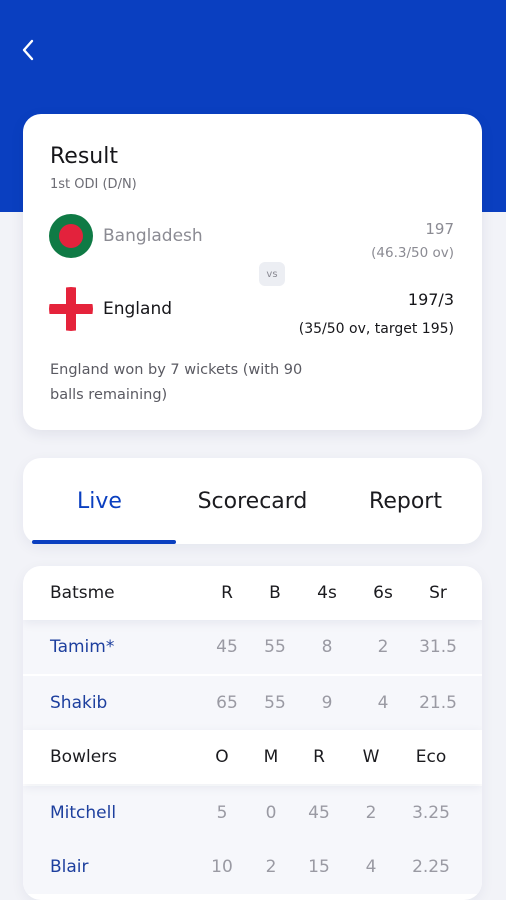 Image resolution: width=506 pixels, height=900 pixels. I want to click on batsman-fours: 8, so click(327, 647).